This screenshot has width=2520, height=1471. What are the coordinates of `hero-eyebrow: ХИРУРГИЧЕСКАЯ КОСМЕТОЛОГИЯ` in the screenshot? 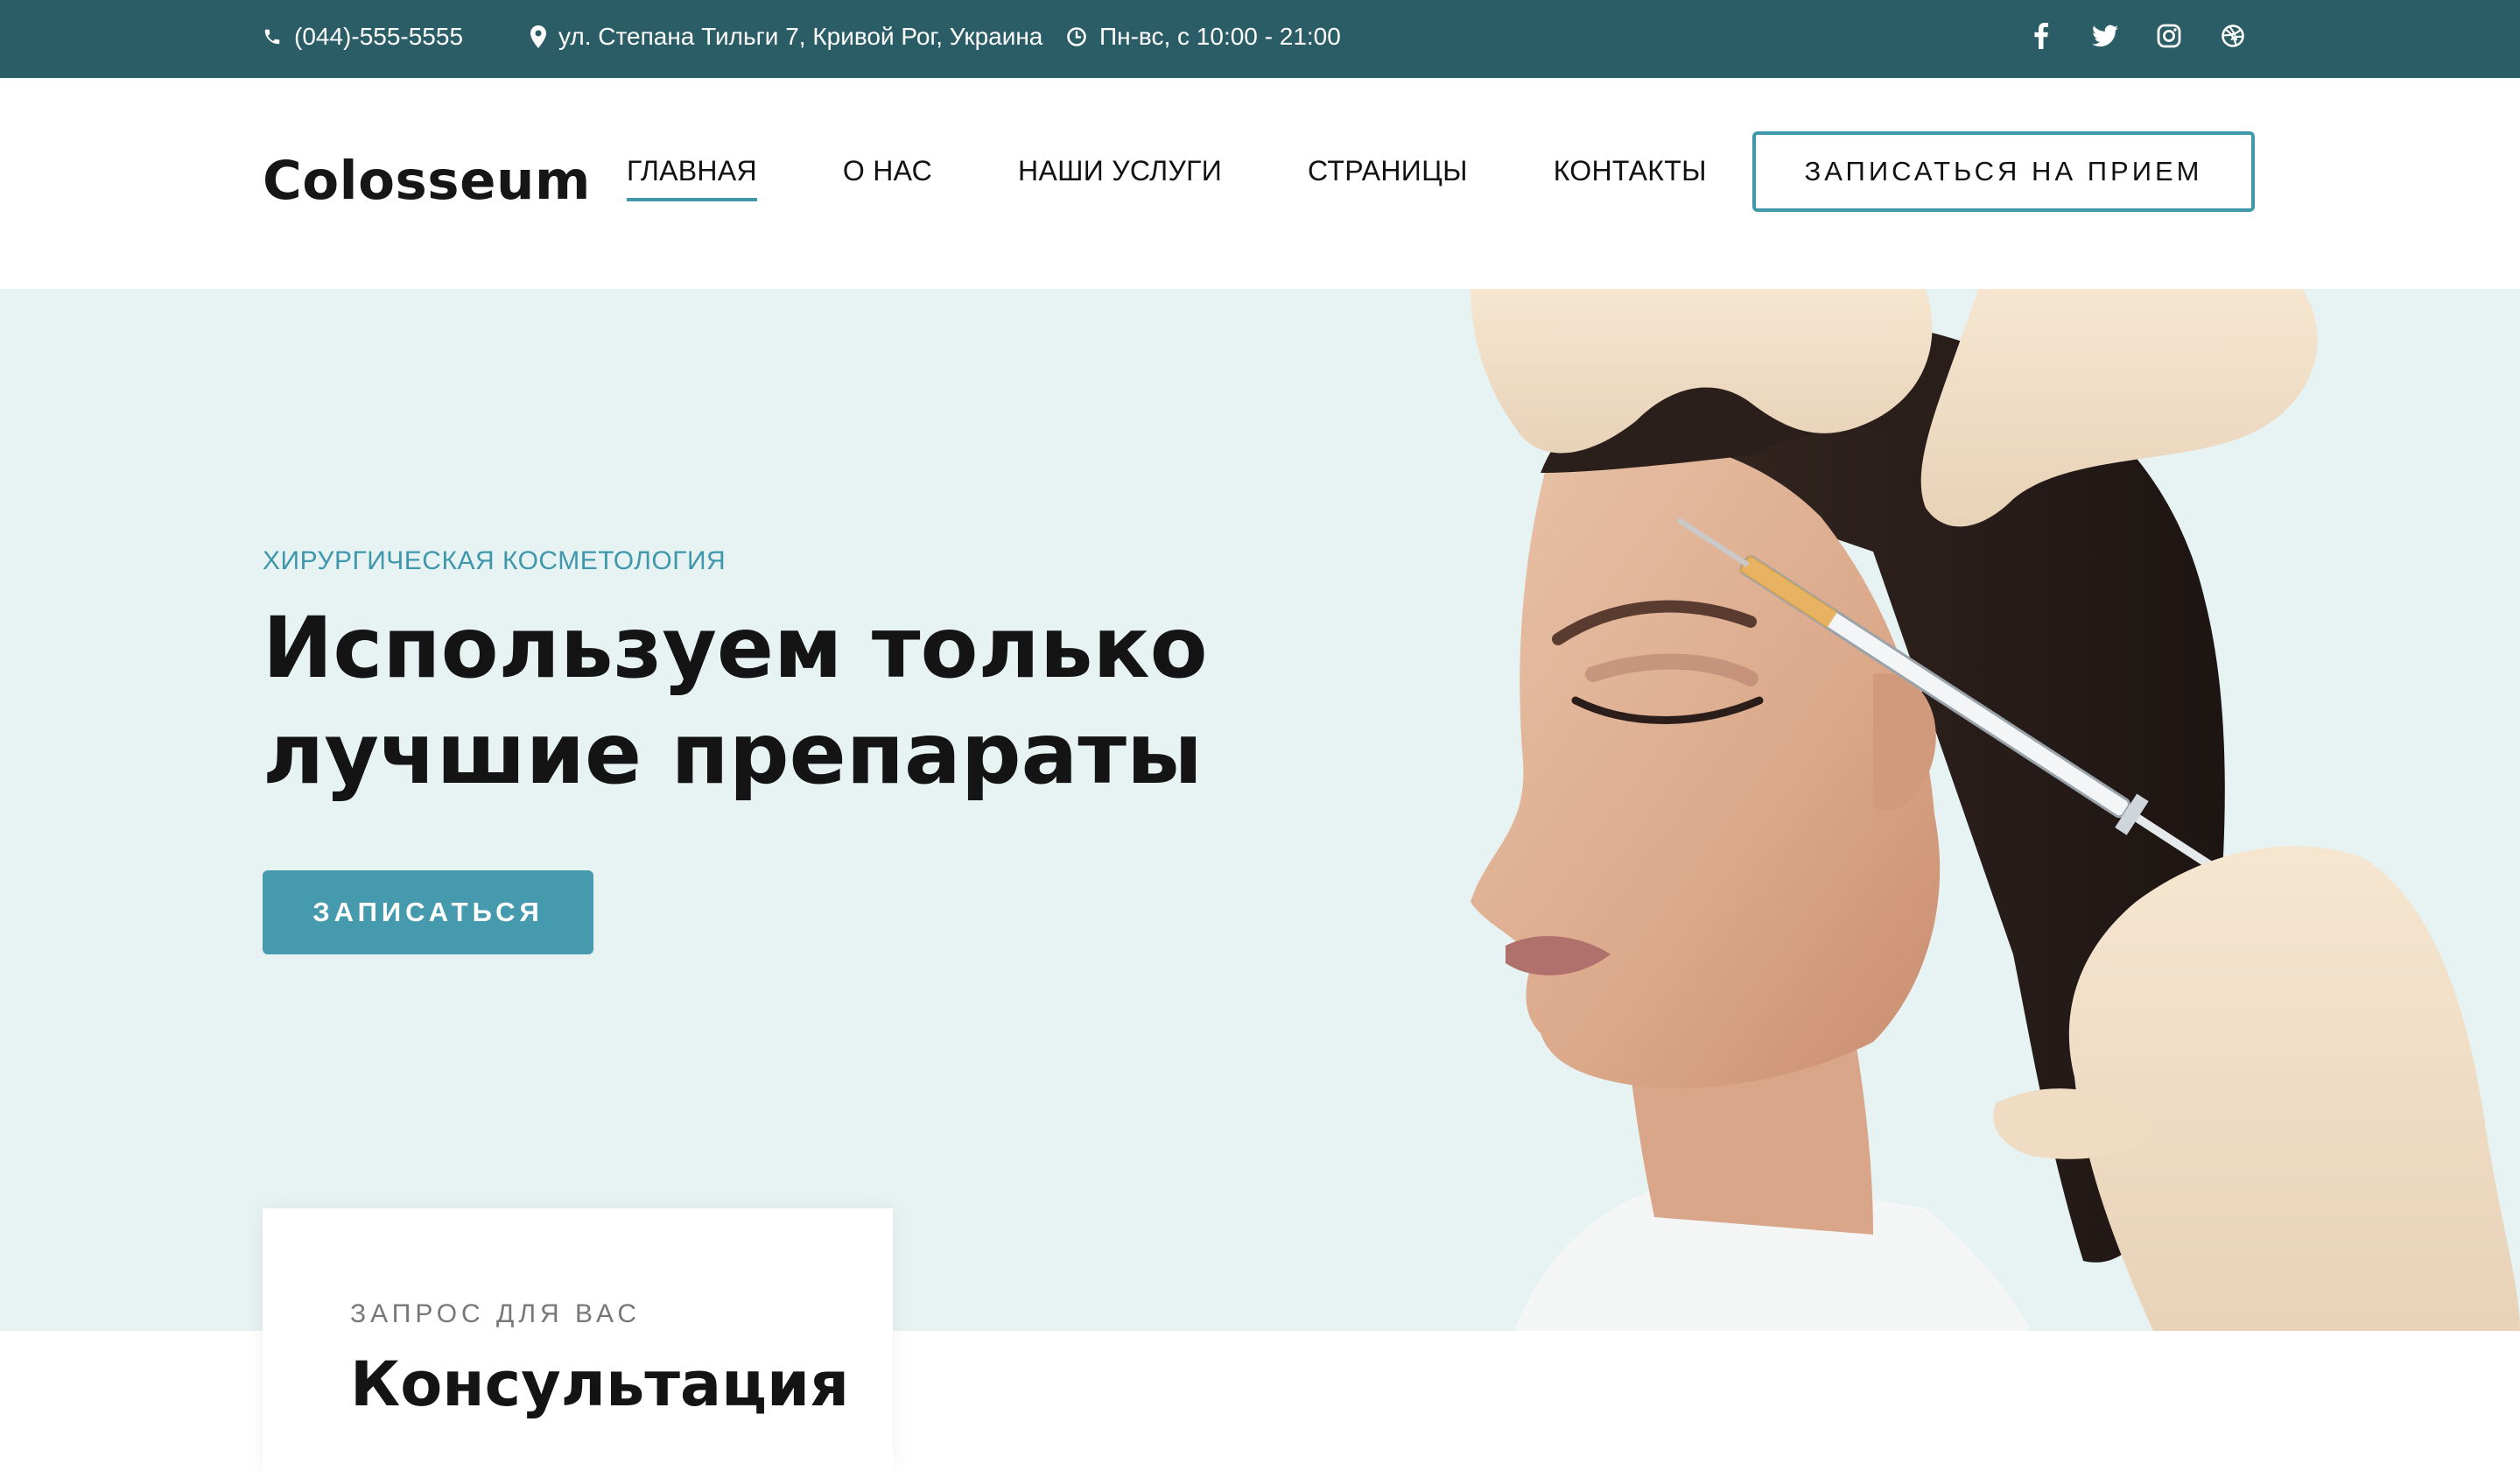 It's located at (495, 560).